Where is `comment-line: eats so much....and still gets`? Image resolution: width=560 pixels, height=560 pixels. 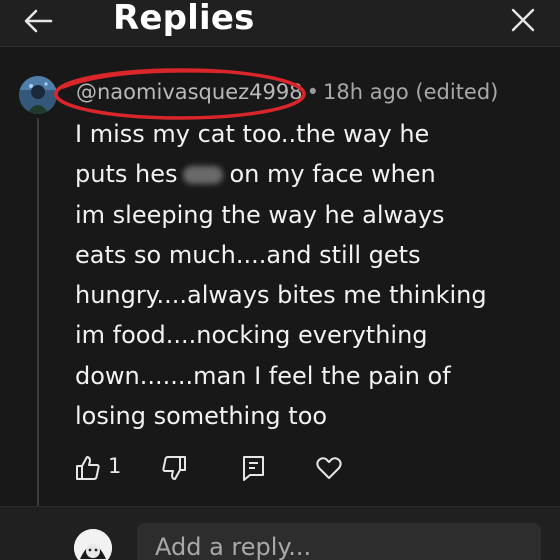 comment-line: eats so much....and still gets is located at coordinates (248, 254).